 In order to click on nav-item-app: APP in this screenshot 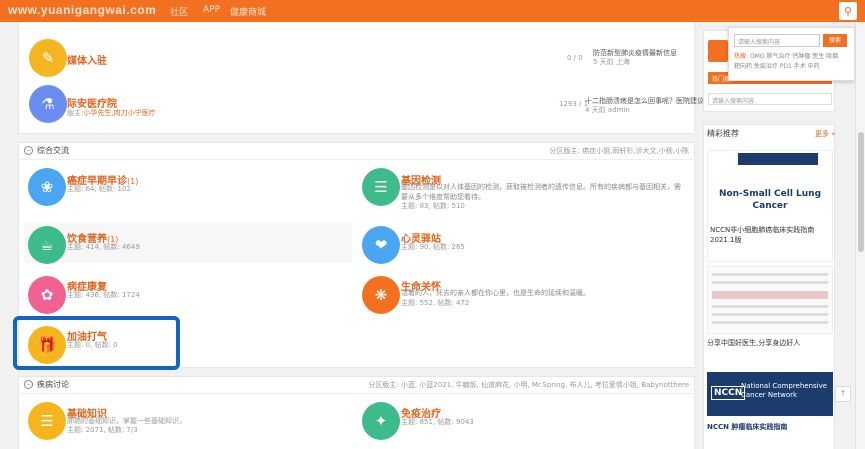, I will do `click(211, 10)`.